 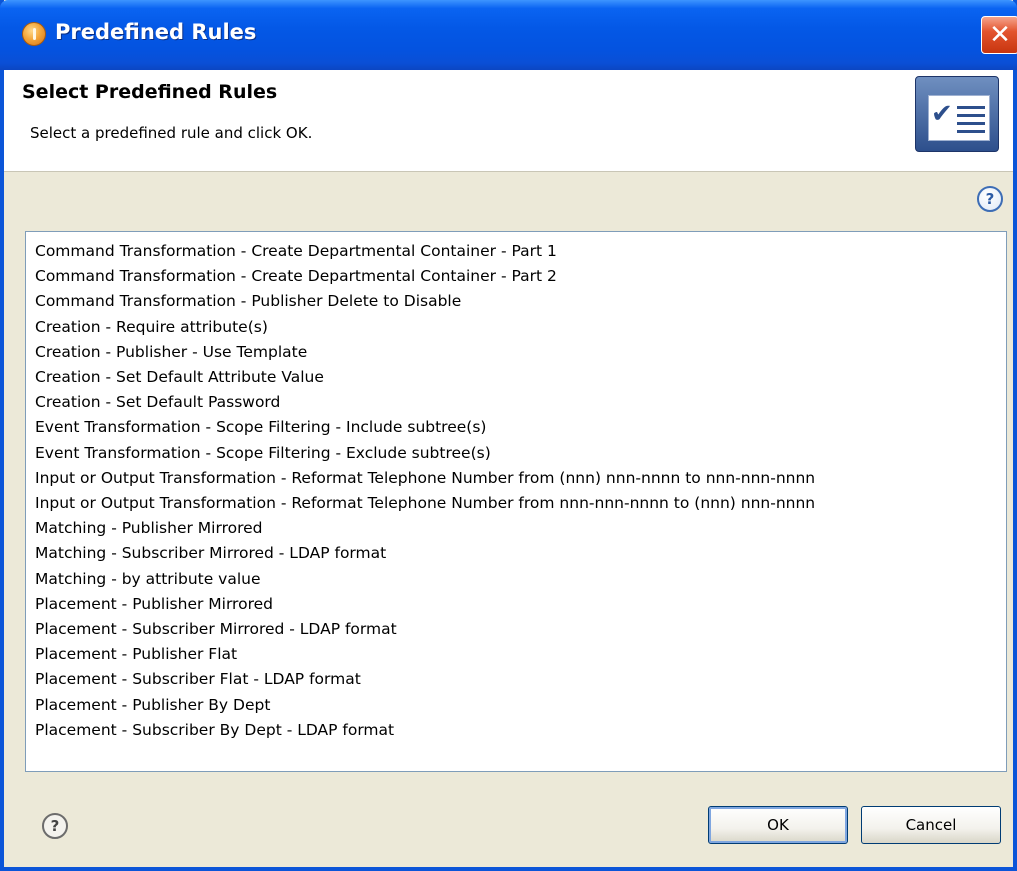 What do you see at coordinates (971, 122) in the screenshot?
I see `checklist-lines` at bounding box center [971, 122].